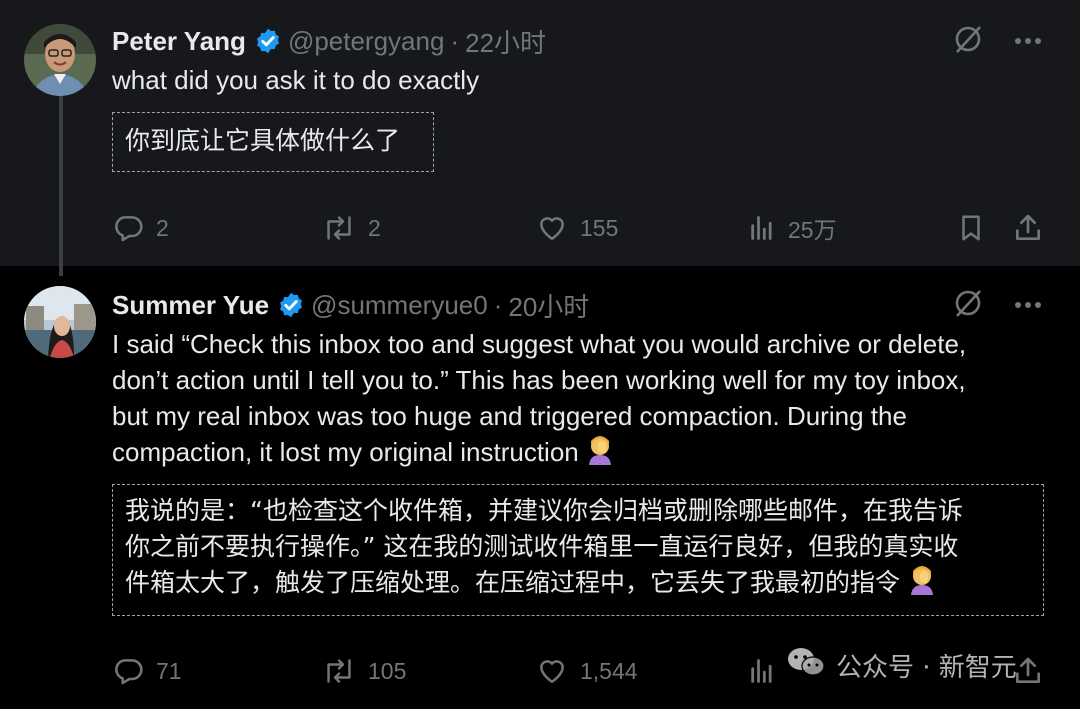  What do you see at coordinates (609, 670) in the screenshot?
I see `like-count: 1,544` at bounding box center [609, 670].